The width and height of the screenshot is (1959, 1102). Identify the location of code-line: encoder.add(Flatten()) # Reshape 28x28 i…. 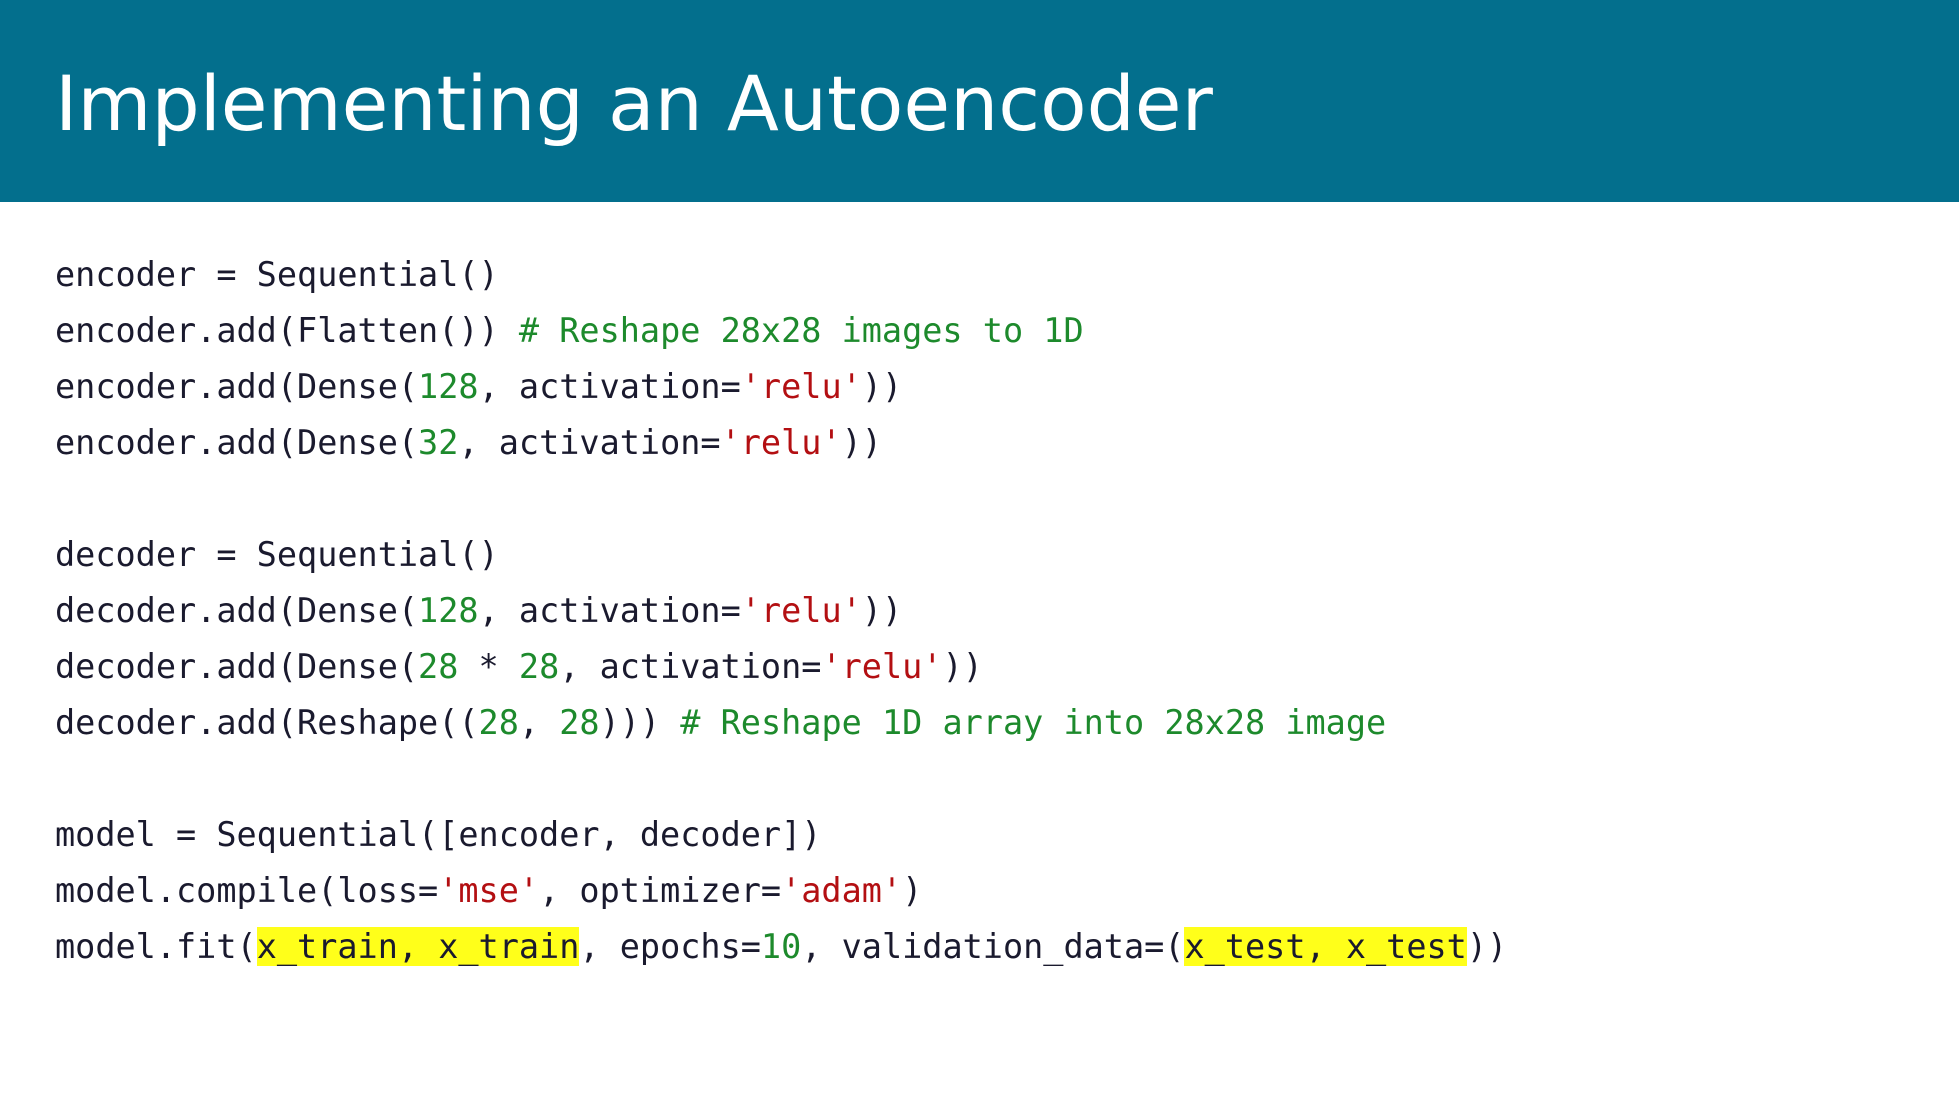
(781, 331).